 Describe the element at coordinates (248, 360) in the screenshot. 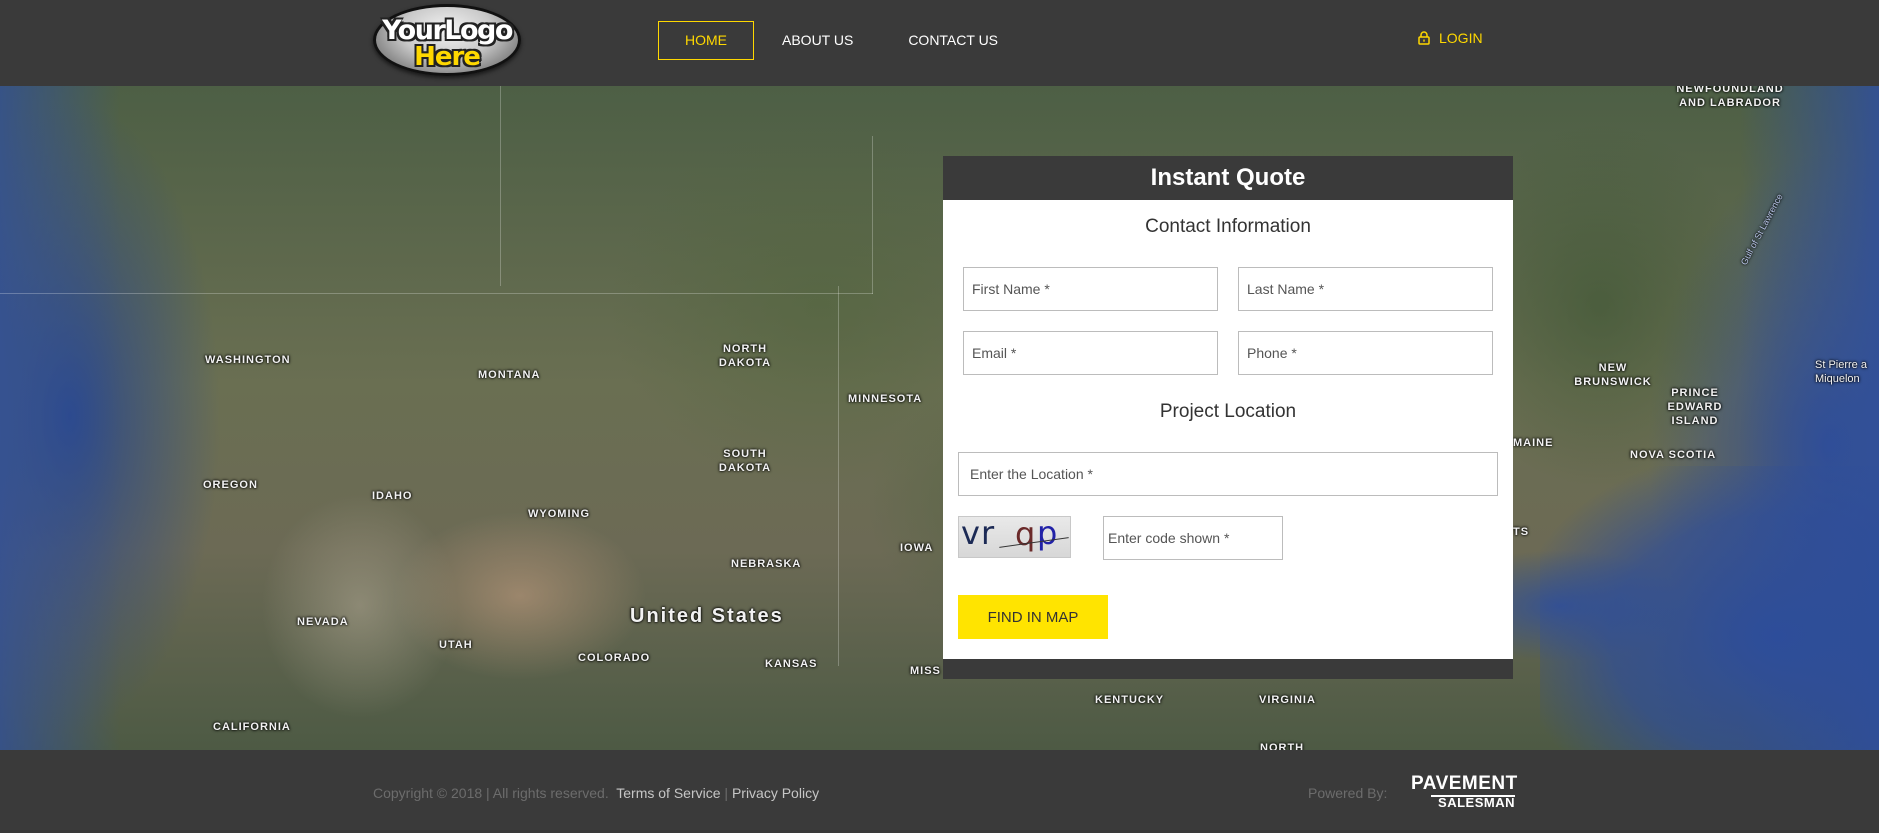

I see `map-label-washington: WASHINGTON` at that location.